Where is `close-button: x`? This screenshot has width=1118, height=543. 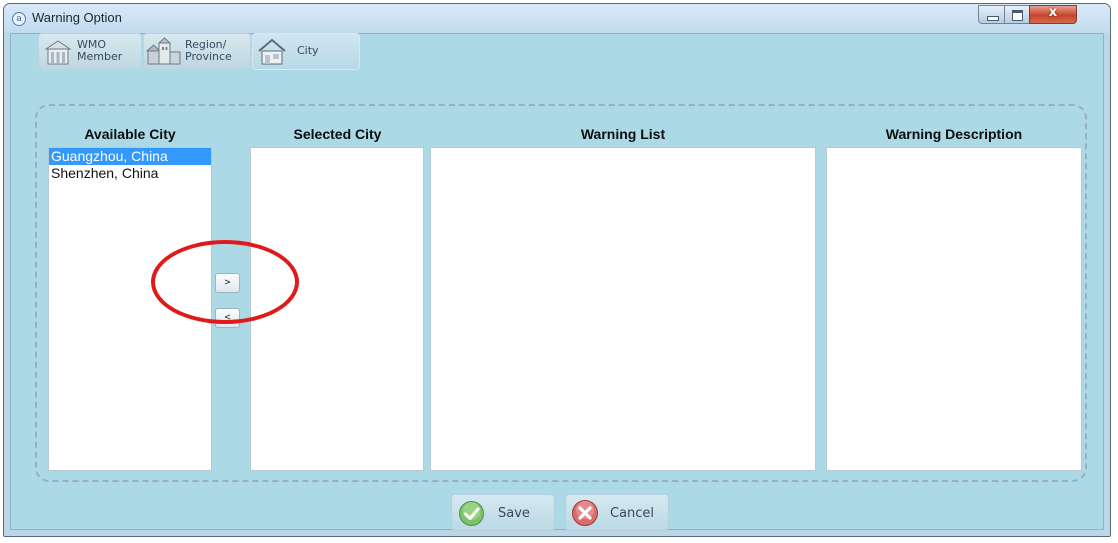 close-button: x is located at coordinates (1053, 14).